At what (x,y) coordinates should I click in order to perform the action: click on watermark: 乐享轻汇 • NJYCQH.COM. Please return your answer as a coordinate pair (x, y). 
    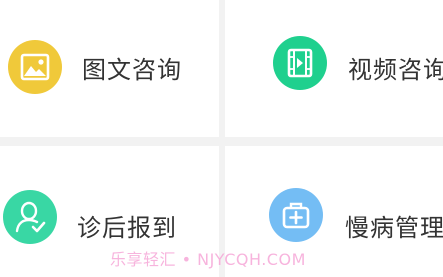
    Looking at the image, I should click on (208, 259).